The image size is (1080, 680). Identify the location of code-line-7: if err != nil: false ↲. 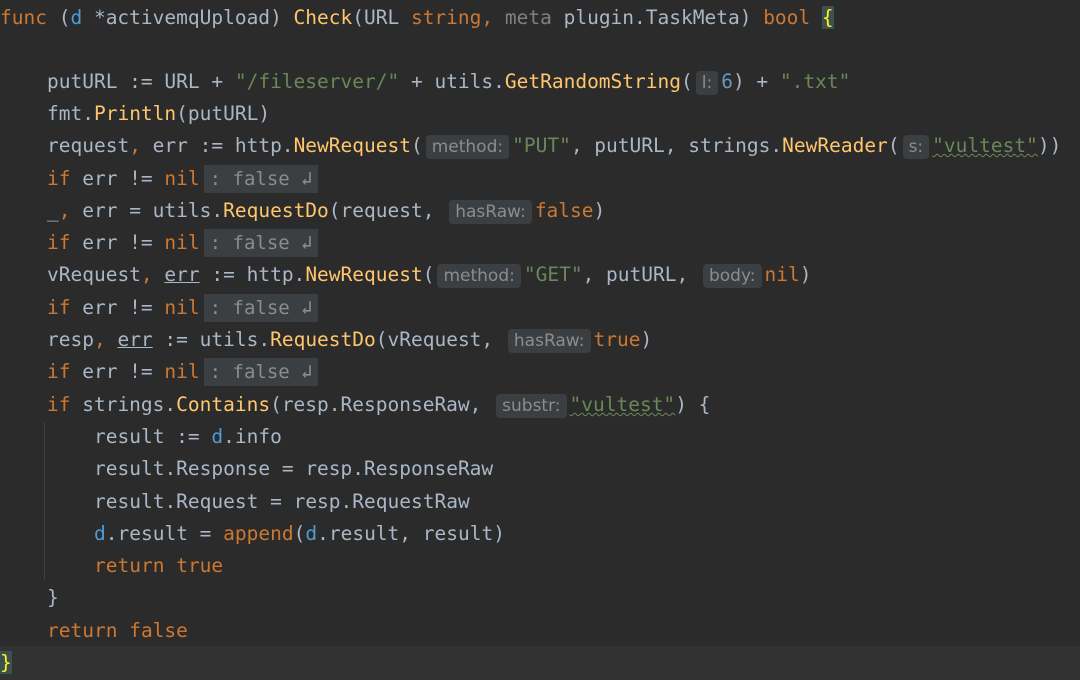
(540, 243).